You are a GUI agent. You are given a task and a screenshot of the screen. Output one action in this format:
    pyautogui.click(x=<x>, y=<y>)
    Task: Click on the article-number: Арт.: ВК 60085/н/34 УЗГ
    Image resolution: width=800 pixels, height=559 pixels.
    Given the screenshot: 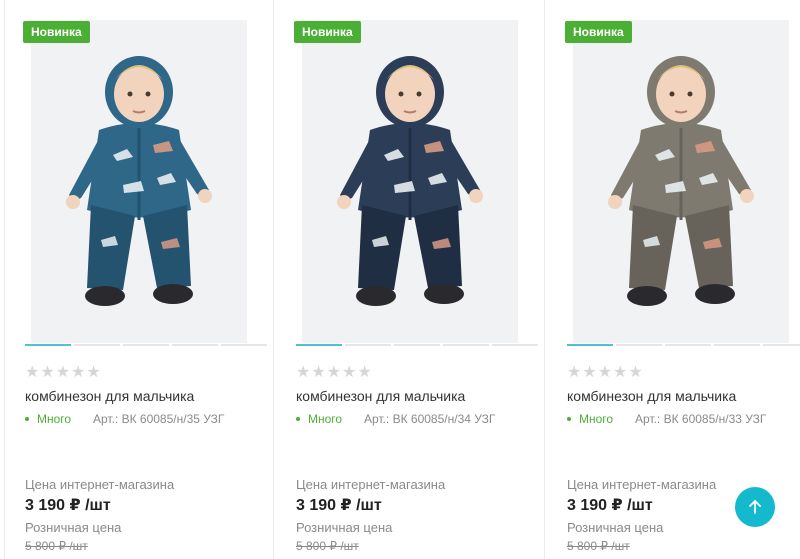 What is the action you would take?
    pyautogui.click(x=430, y=419)
    